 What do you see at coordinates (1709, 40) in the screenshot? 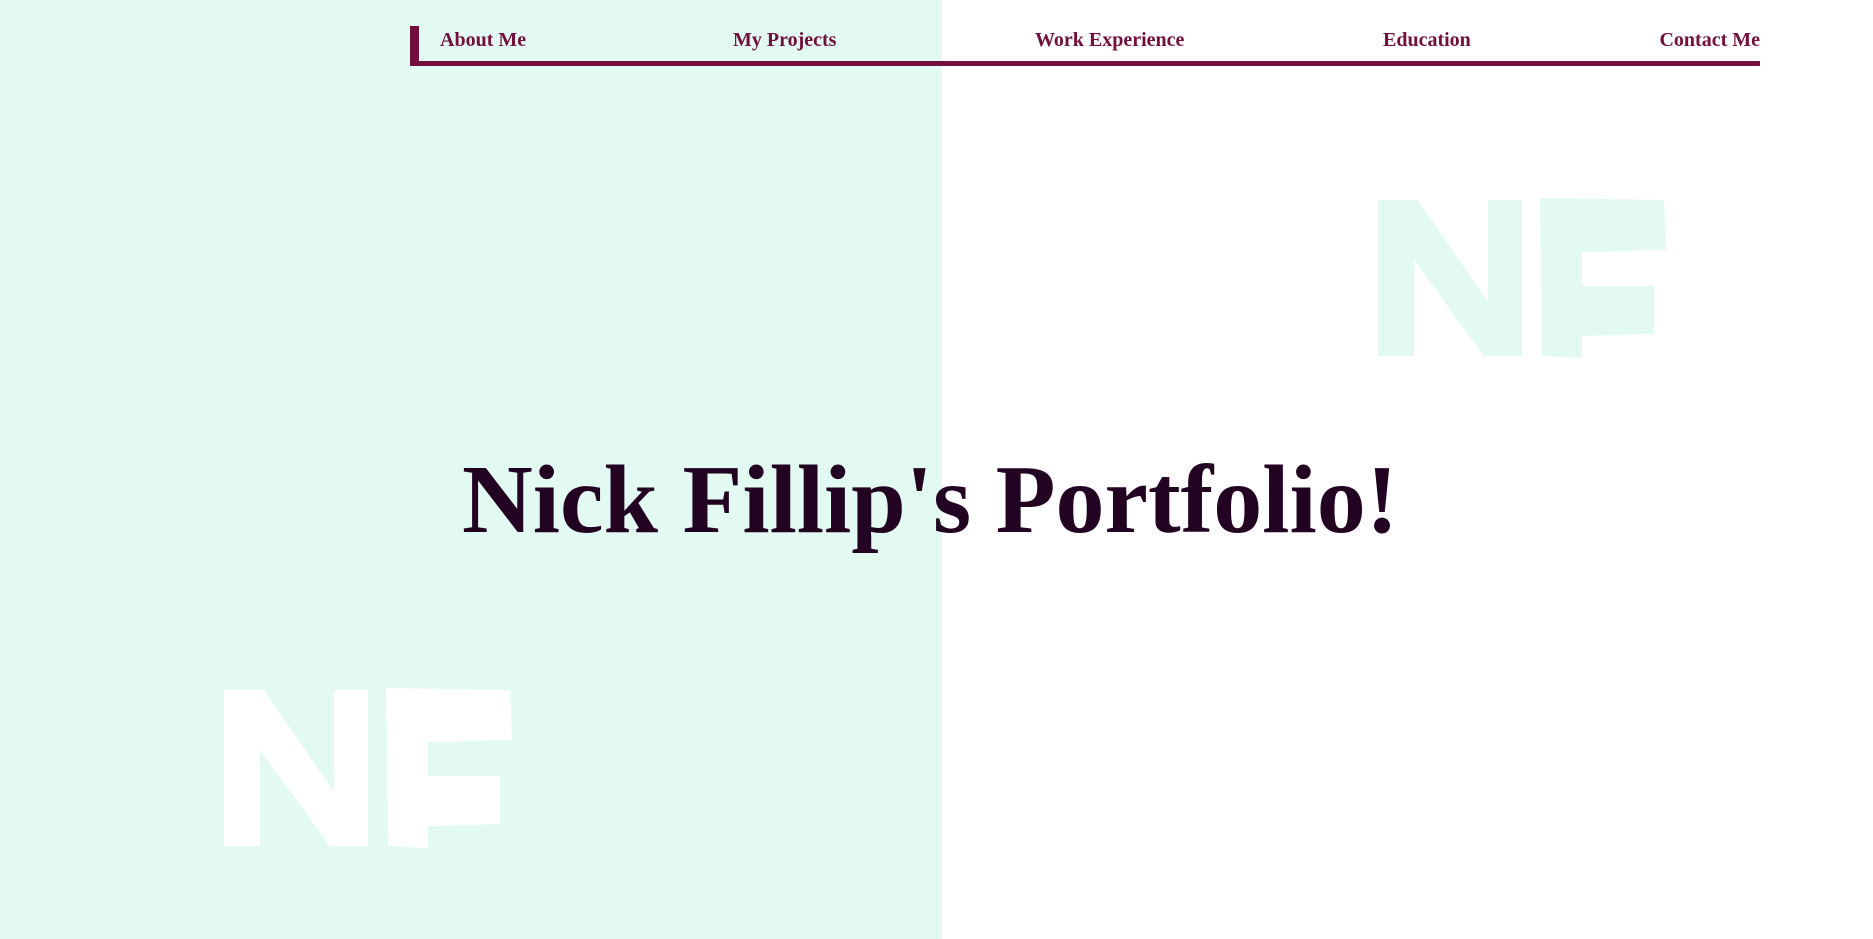
I see `nav-link-contact-me: Contact Me` at bounding box center [1709, 40].